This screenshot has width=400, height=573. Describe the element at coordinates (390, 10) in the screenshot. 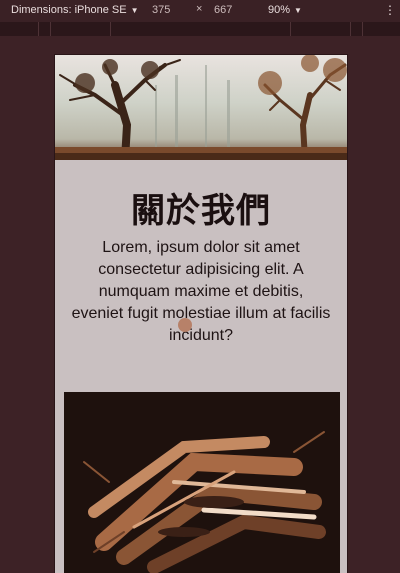

I see `vertical-ellipsis-icon: ⋮` at that location.